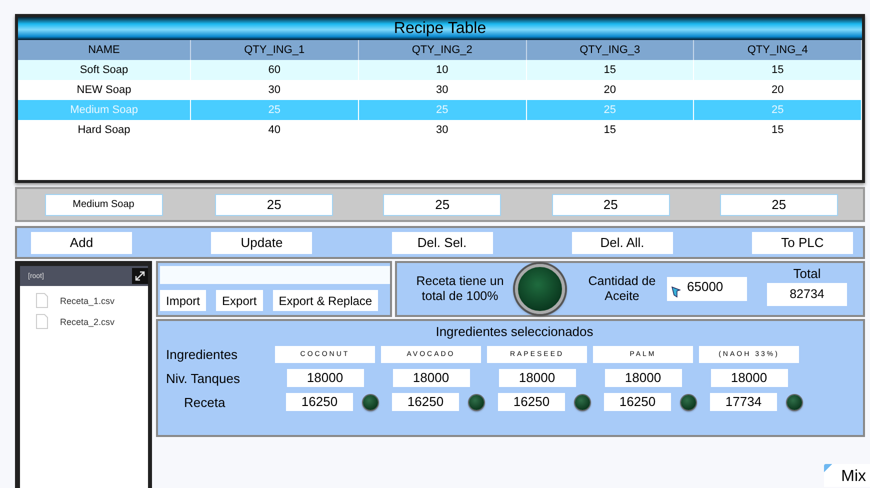  I want to click on column-header: QTY_ING_3, so click(610, 50).